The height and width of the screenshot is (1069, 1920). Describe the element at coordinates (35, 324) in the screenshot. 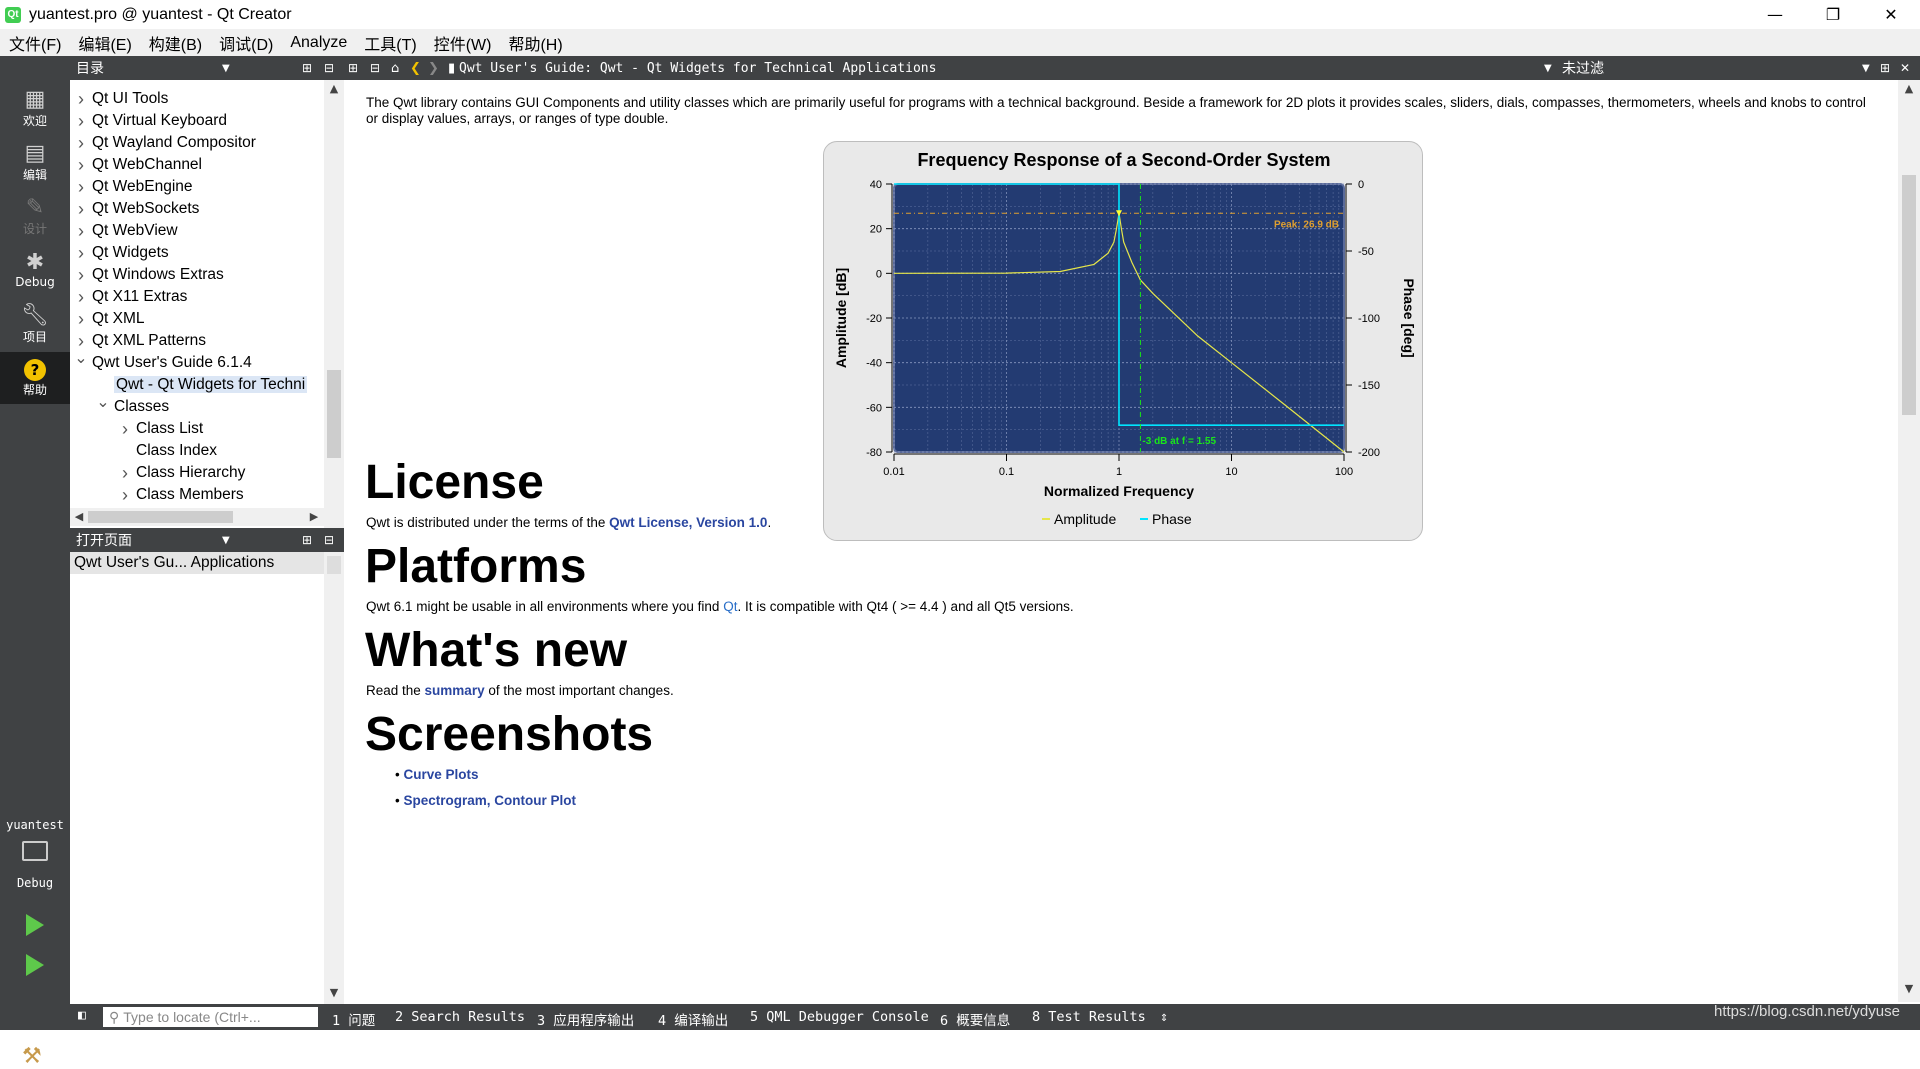

I see `mode-projects: 🔧︎ 项目` at that location.